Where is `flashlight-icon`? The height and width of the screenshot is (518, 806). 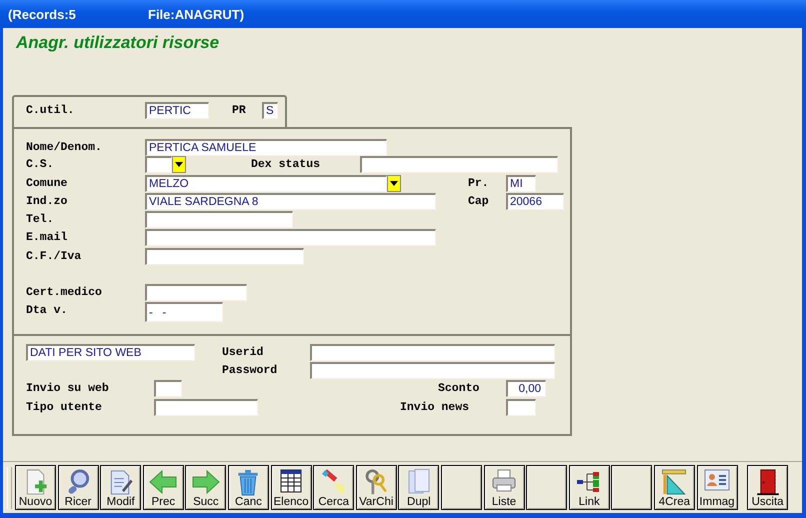 flashlight-icon is located at coordinates (333, 482).